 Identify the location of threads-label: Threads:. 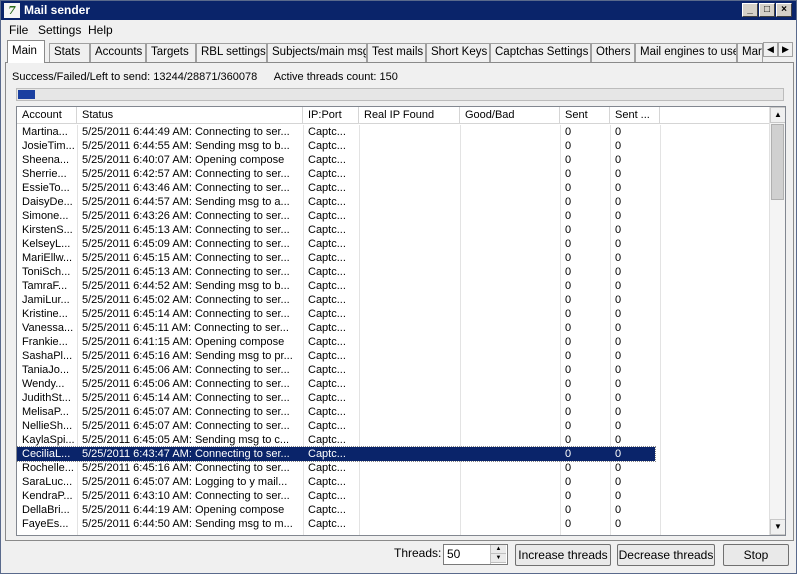
(418, 553).